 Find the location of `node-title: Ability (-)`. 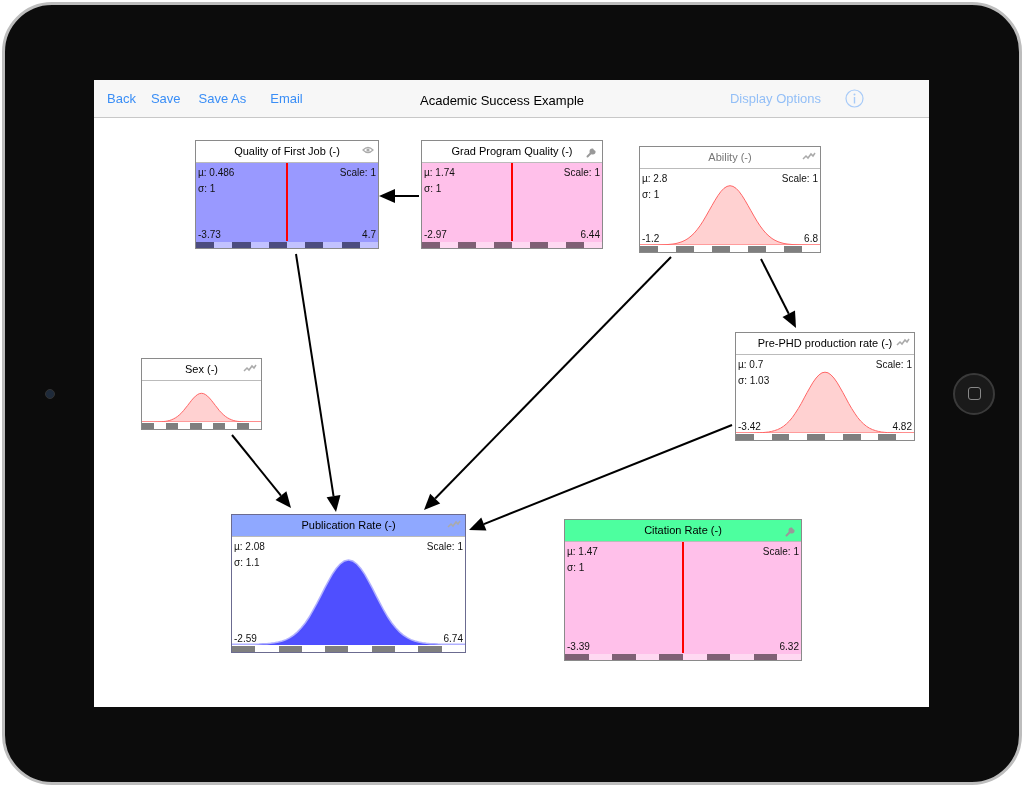

node-title: Ability (-) is located at coordinates (730, 158).